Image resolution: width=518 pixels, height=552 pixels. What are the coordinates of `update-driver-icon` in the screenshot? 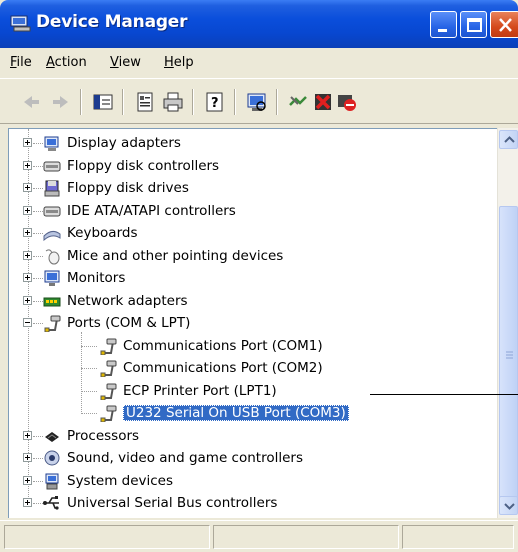 It's located at (299, 102).